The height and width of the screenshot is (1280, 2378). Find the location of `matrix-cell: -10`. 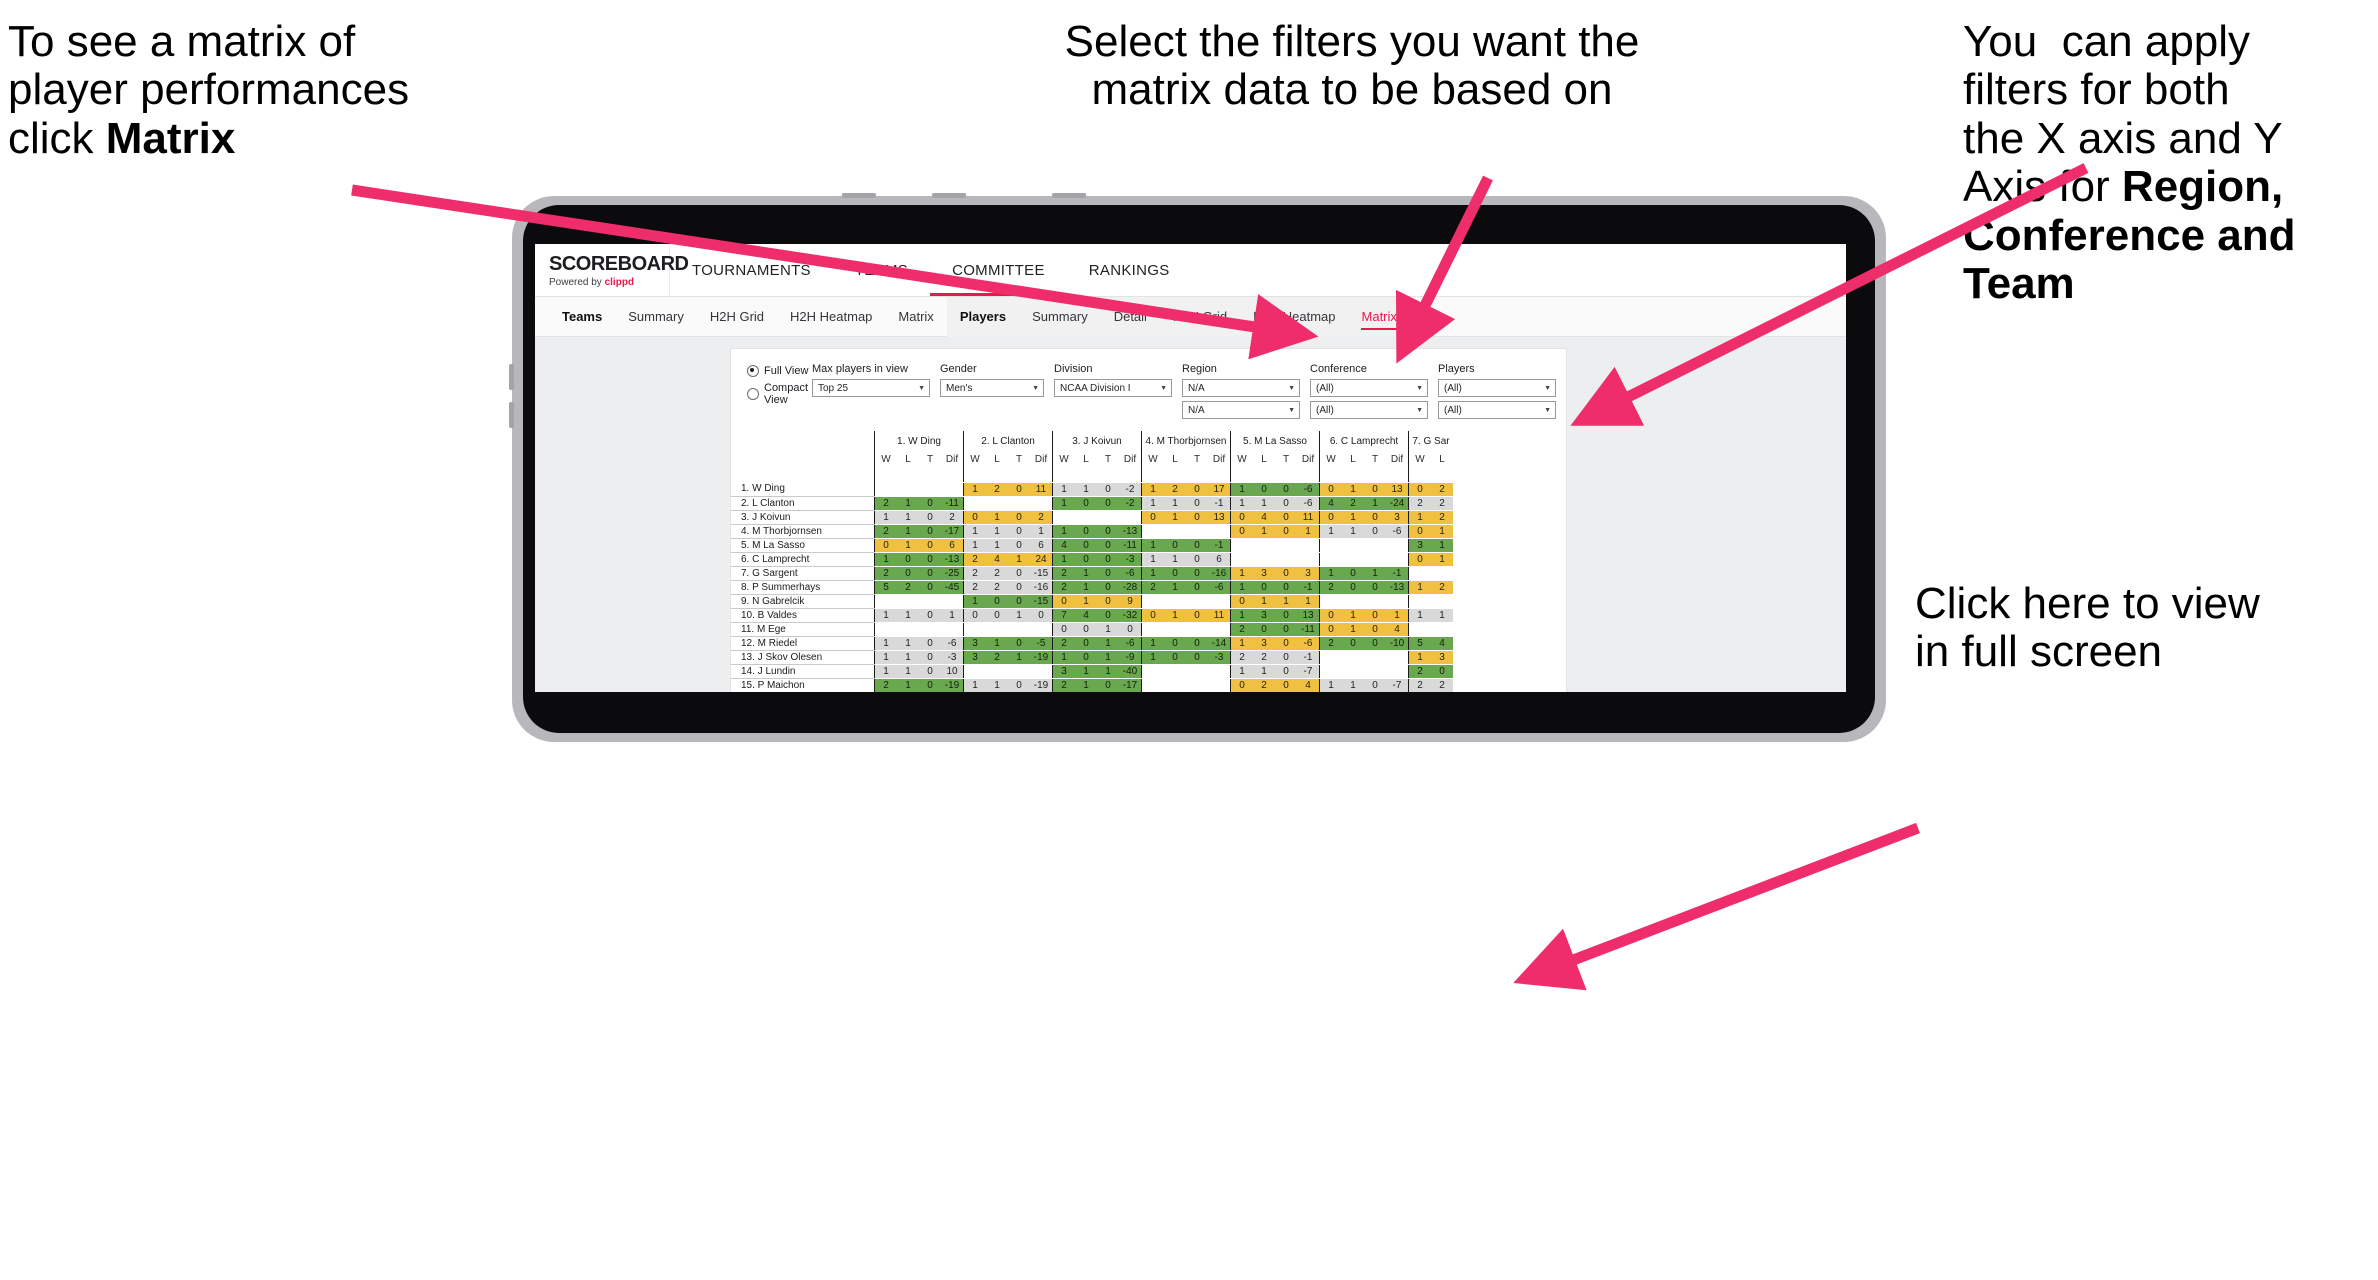

matrix-cell: -10 is located at coordinates (1397, 643).